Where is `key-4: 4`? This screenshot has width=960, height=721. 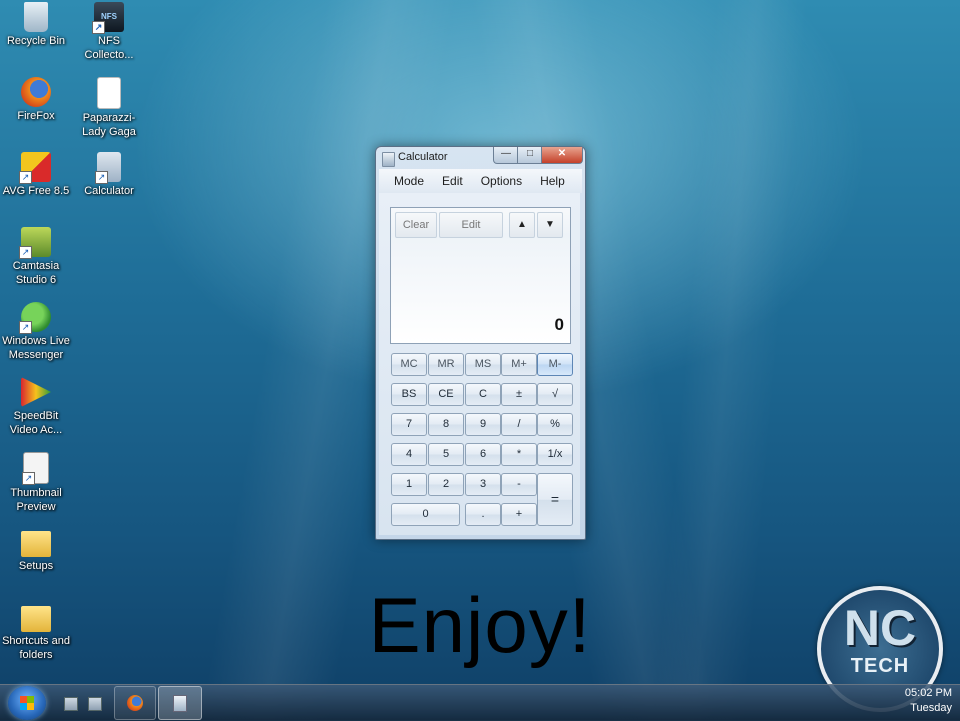
key-4: 4 is located at coordinates (409, 454).